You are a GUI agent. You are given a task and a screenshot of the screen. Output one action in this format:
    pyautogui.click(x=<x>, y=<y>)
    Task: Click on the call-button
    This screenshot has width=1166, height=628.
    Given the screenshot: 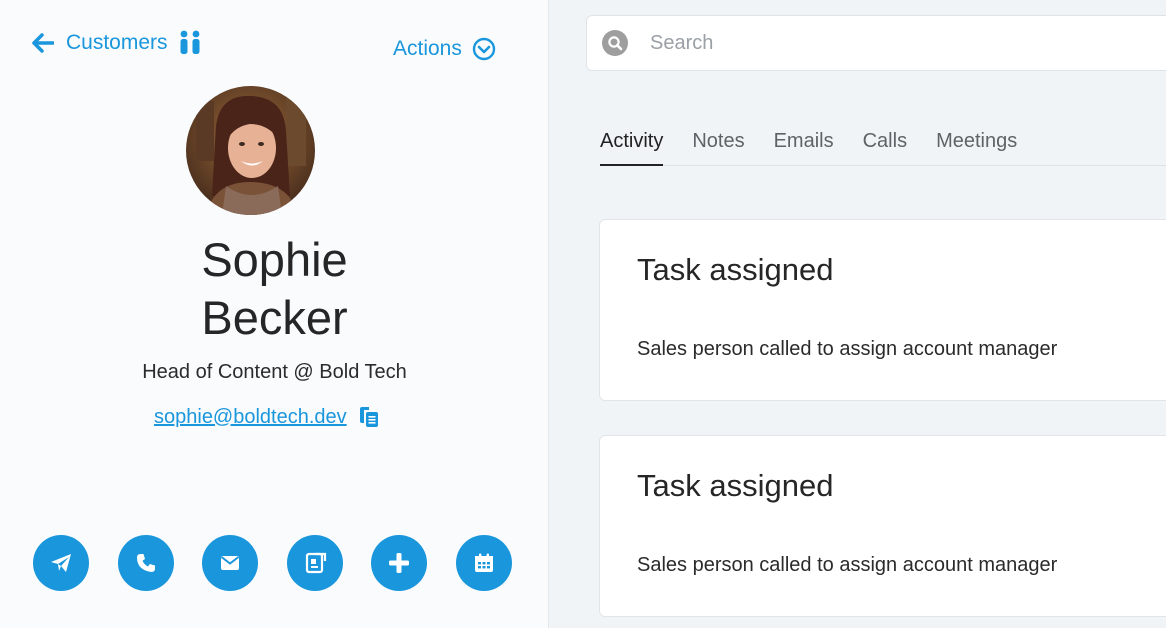 What is the action you would take?
    pyautogui.click(x=145, y=563)
    